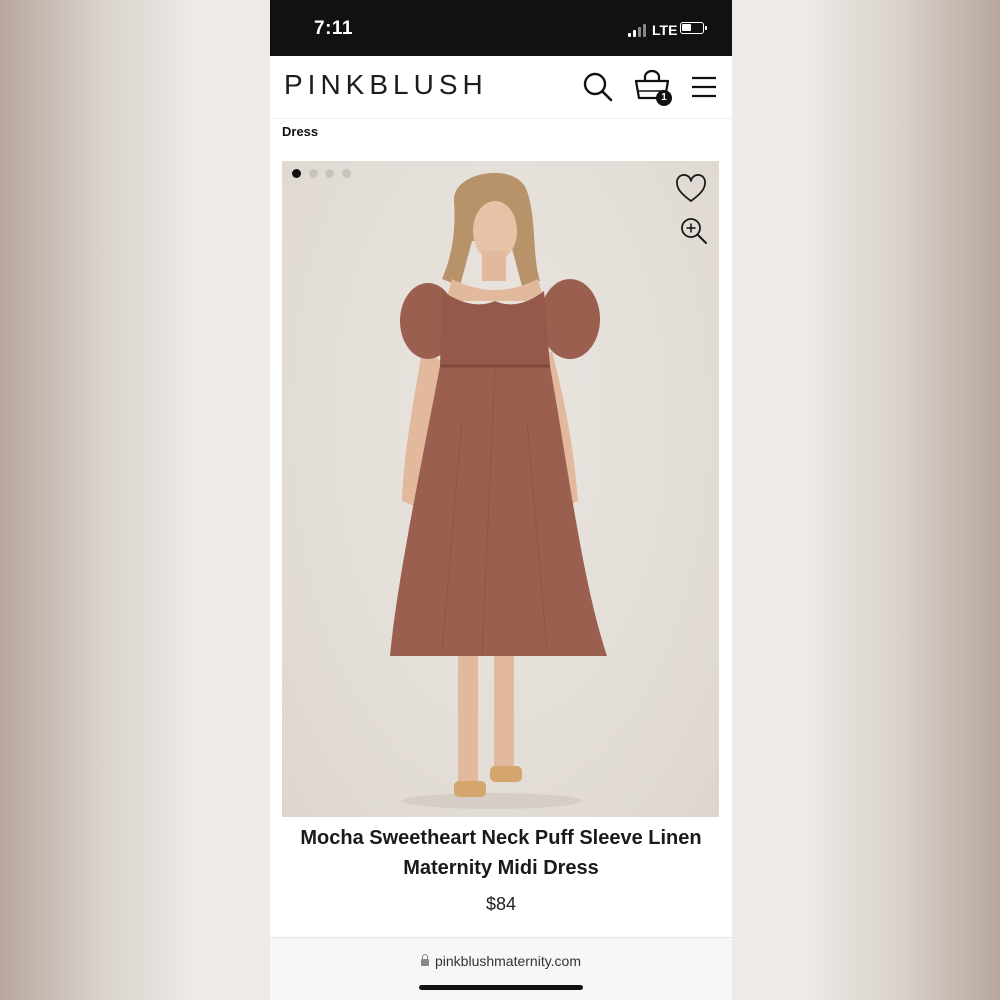 This screenshot has width=1000, height=1000. I want to click on site-logo: PINKBLUSH, so click(386, 85).